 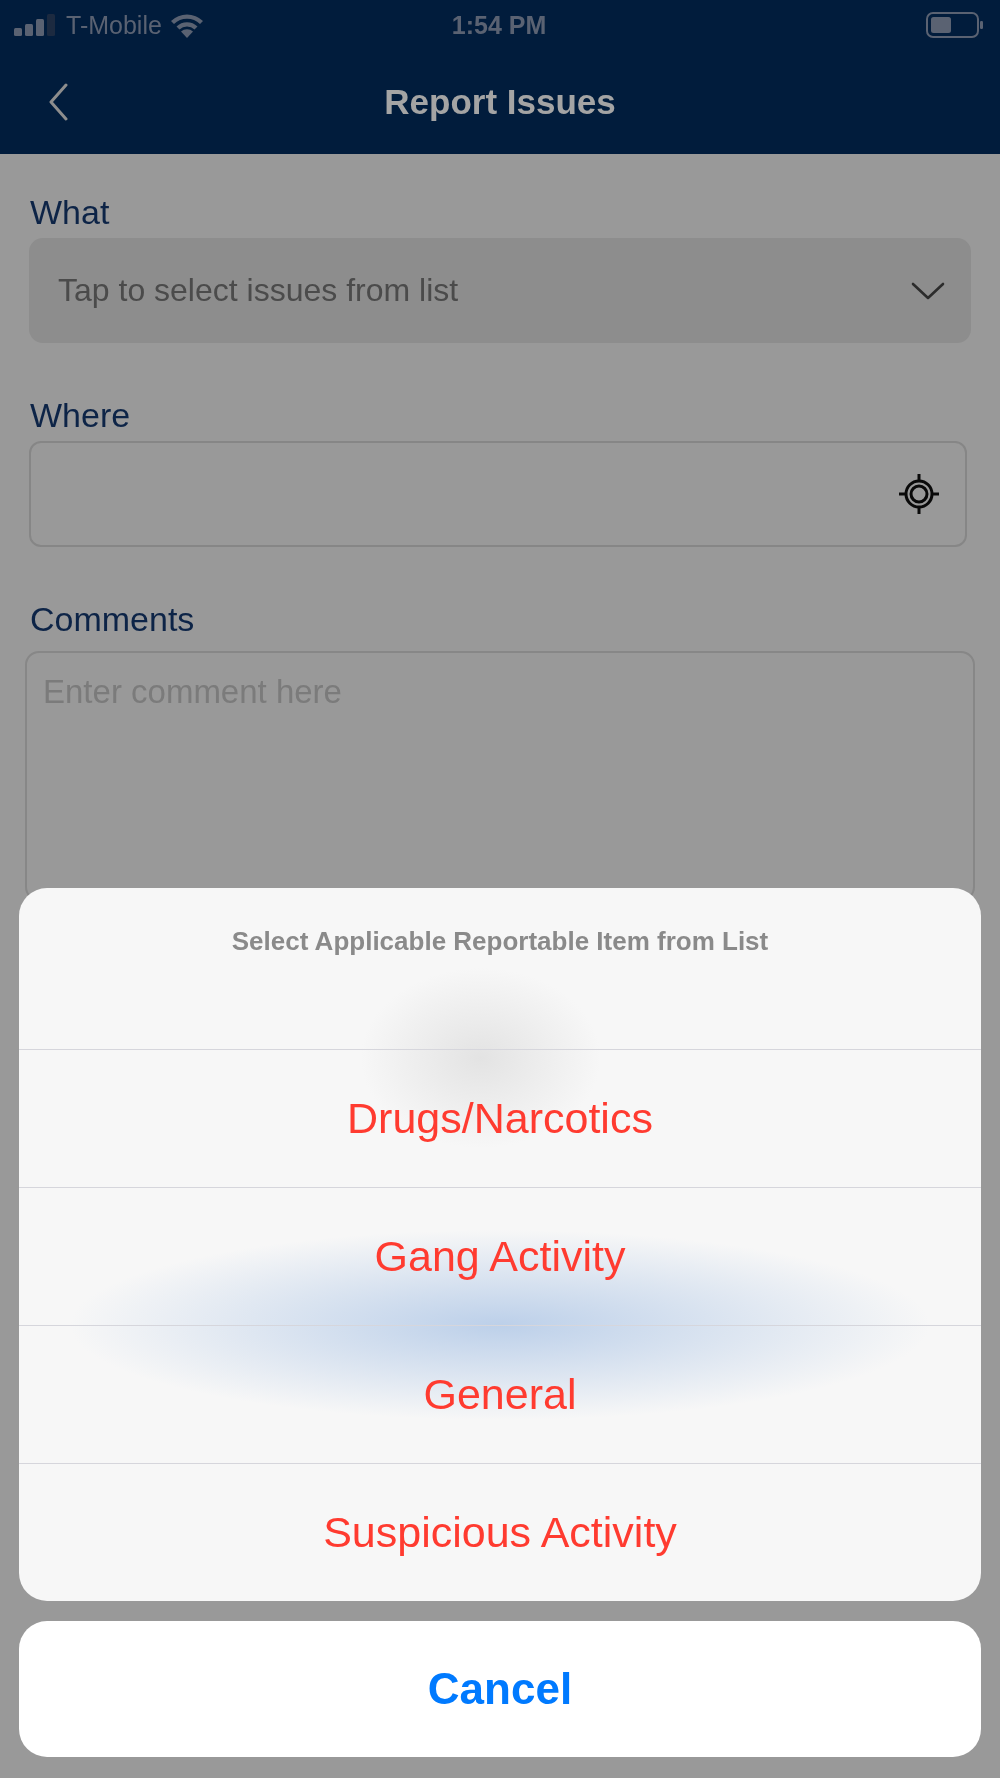 I want to click on field-label: What, so click(x=70, y=212).